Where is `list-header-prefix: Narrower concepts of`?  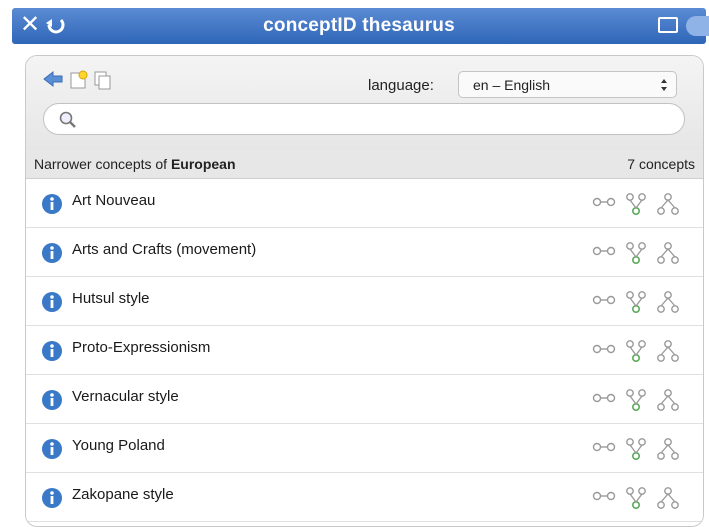 list-header-prefix: Narrower concepts of is located at coordinates (102, 164).